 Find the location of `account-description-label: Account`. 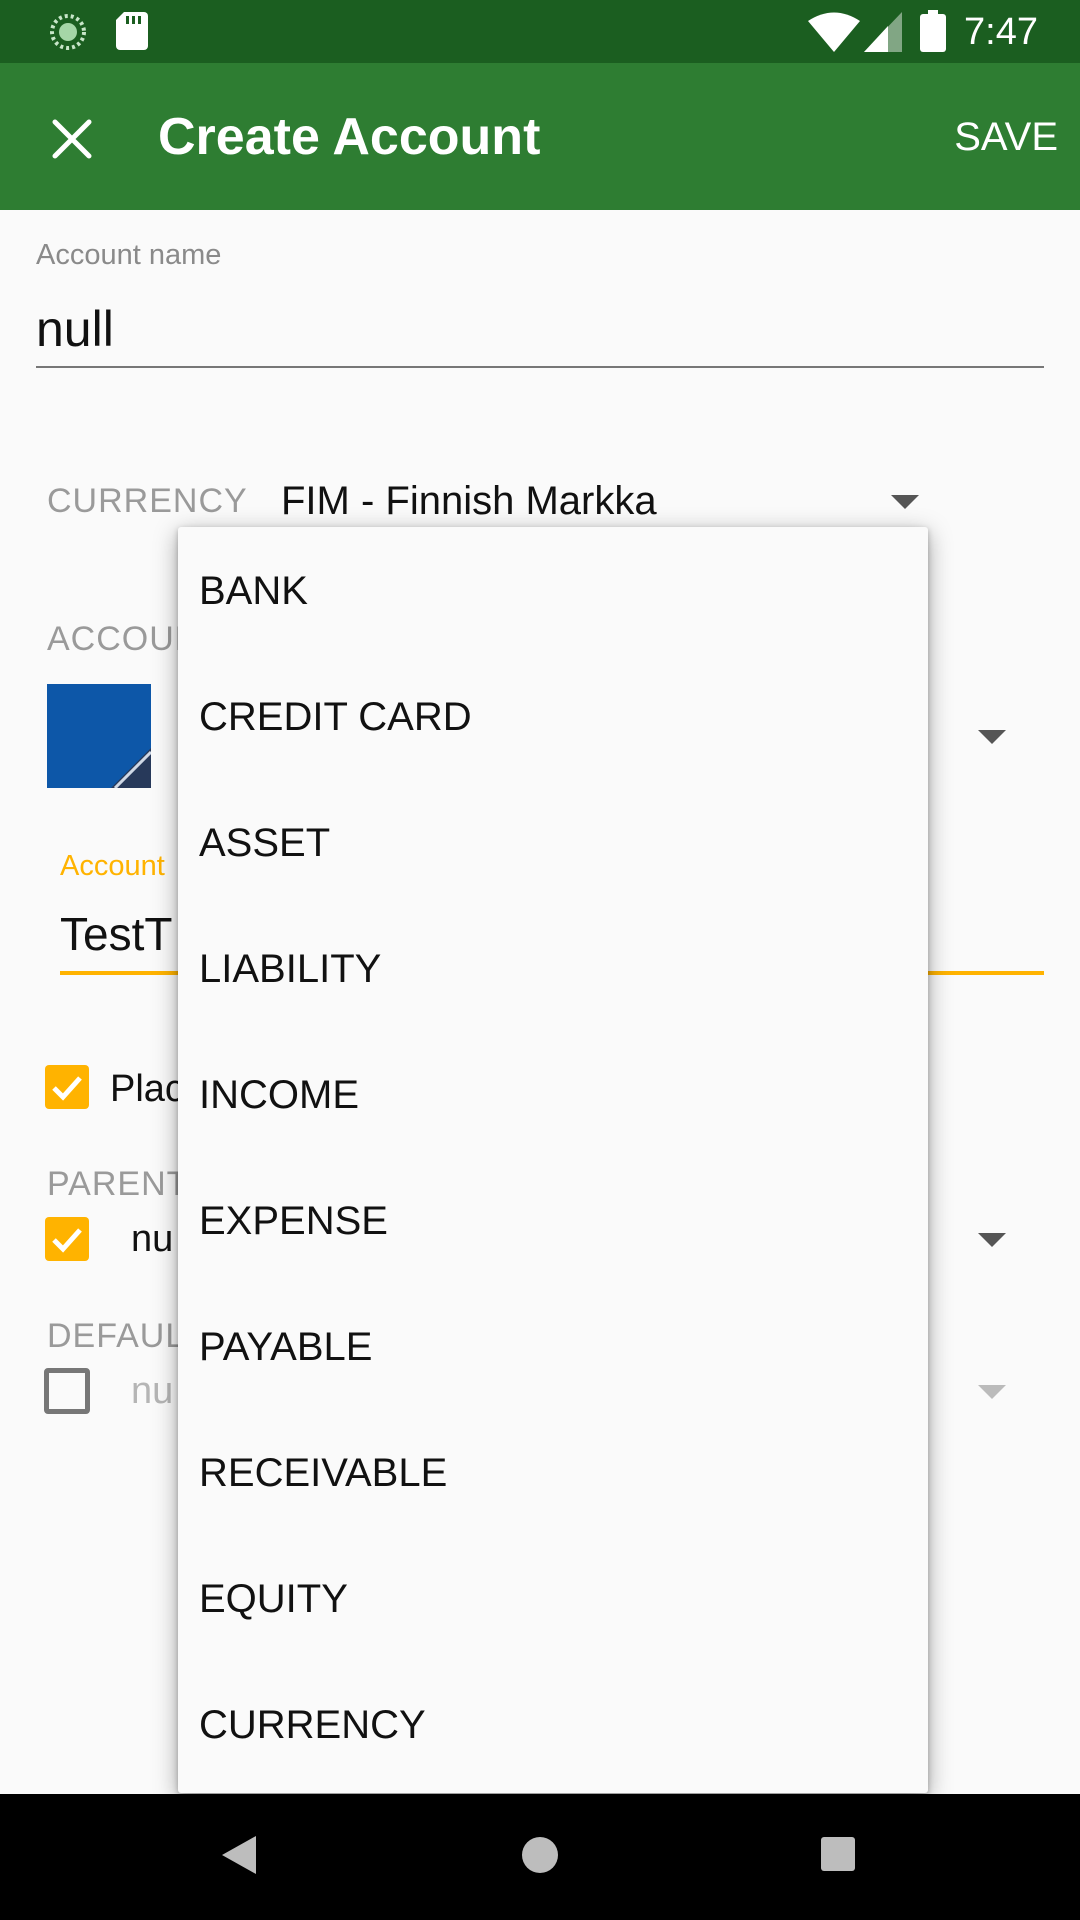

account-description-label: Account is located at coordinates (112, 866).